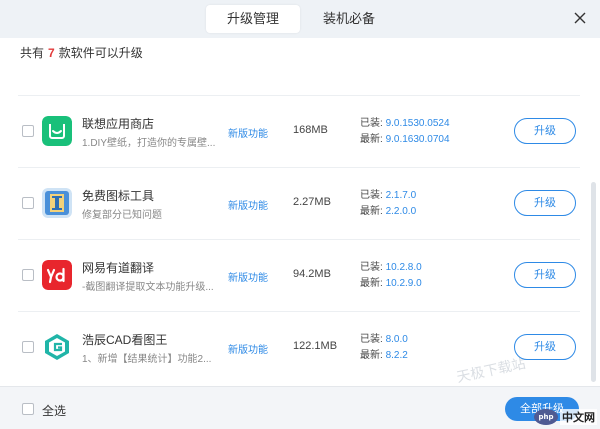  Describe the element at coordinates (118, 268) in the screenshot. I see `app-name: 网易有道翻译` at that location.